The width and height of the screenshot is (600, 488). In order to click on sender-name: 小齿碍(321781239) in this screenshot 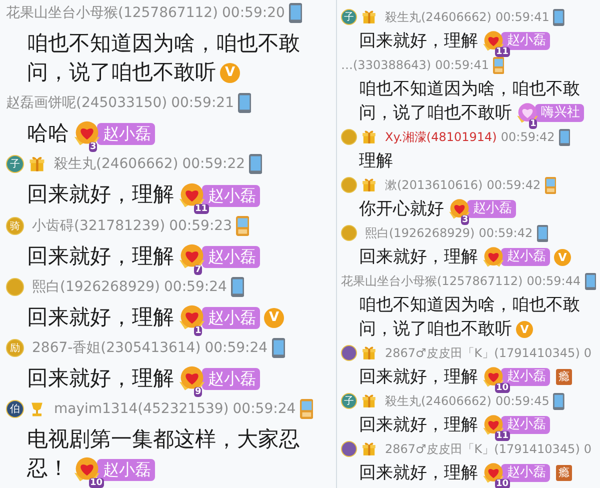, I will do `click(99, 225)`.